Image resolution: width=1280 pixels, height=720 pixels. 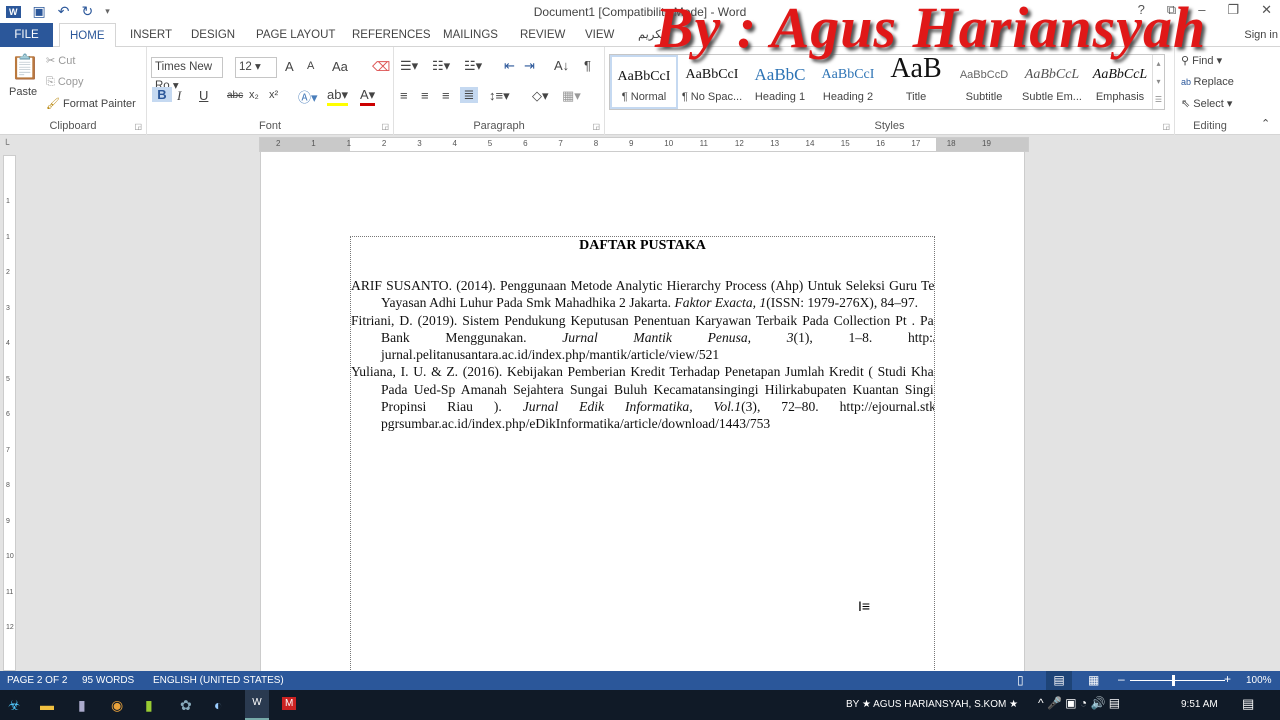 I want to click on horizontal-ruler: 2 1 1 2 3 4 5 6 7 8 9 10 11 12 13 14 15 16 17 18 19, so click(x=644, y=144).